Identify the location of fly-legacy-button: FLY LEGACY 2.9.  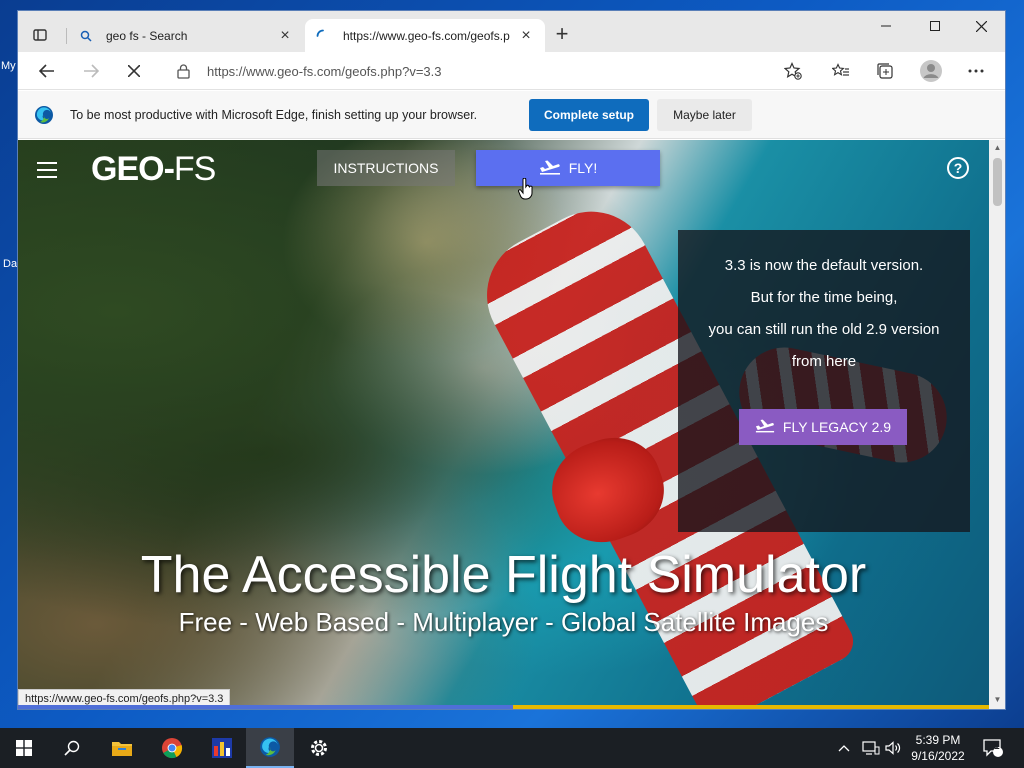
(823, 427).